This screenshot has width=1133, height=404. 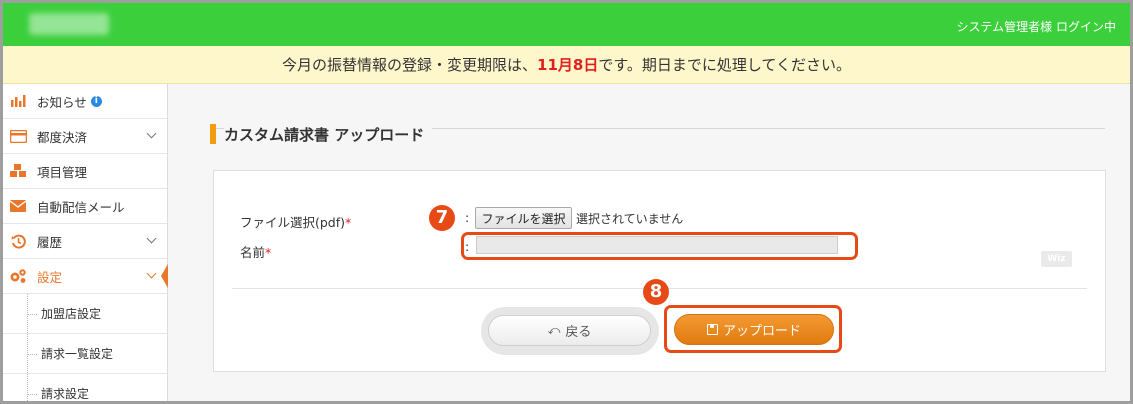 What do you see at coordinates (724, 65) in the screenshot?
I see `notice-suffix: です。期日までに処理してください。` at bounding box center [724, 65].